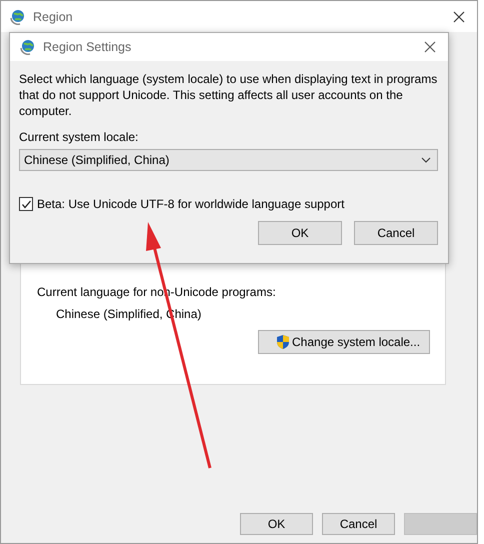 This screenshot has height=544, width=484. Describe the element at coordinates (228, 204) in the screenshot. I see `beta-checkbox: Beta: Use Unicode UTF-8 for worldwide language support` at that location.